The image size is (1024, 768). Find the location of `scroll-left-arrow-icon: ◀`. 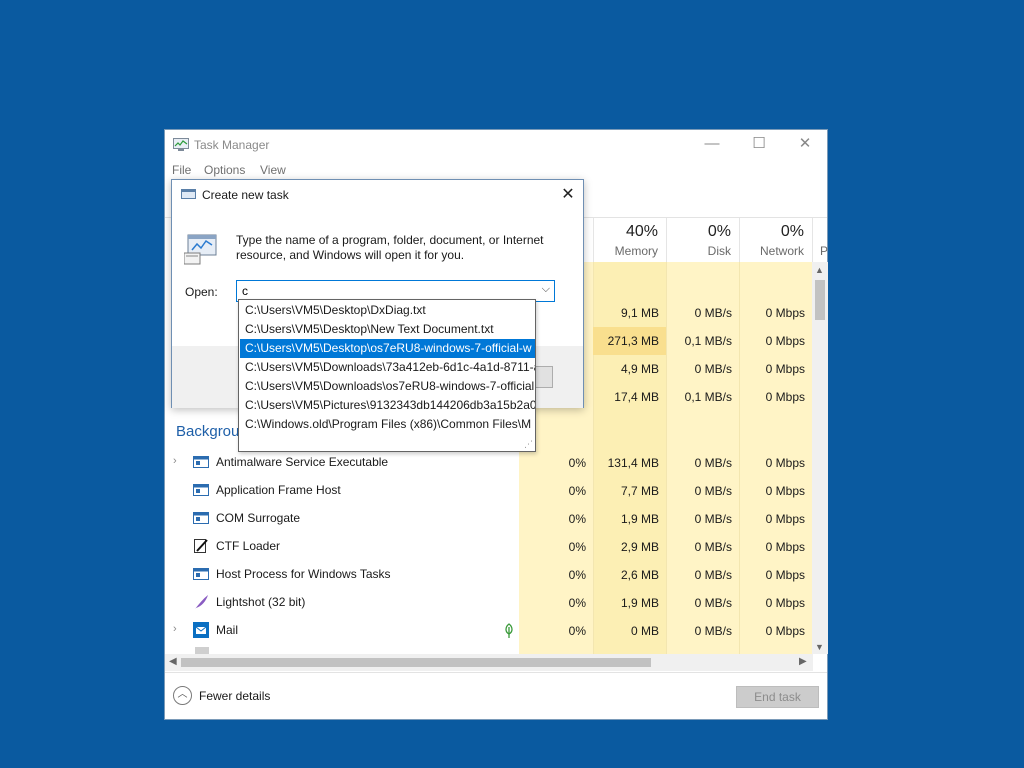

scroll-left-arrow-icon: ◀ is located at coordinates (173, 661).